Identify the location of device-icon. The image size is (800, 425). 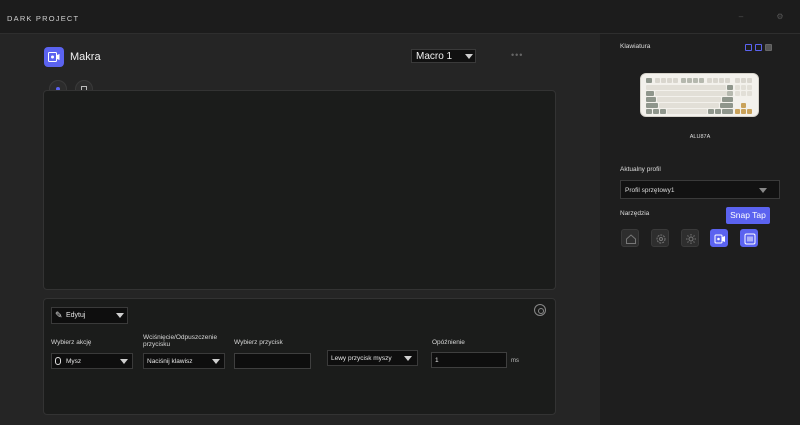
(768, 47).